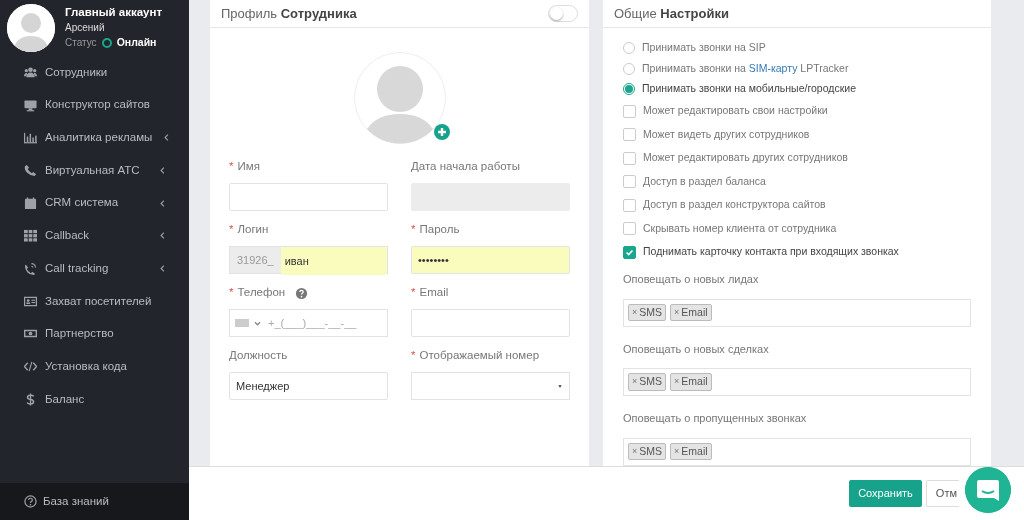  I want to click on calendar-icon, so click(30, 203).